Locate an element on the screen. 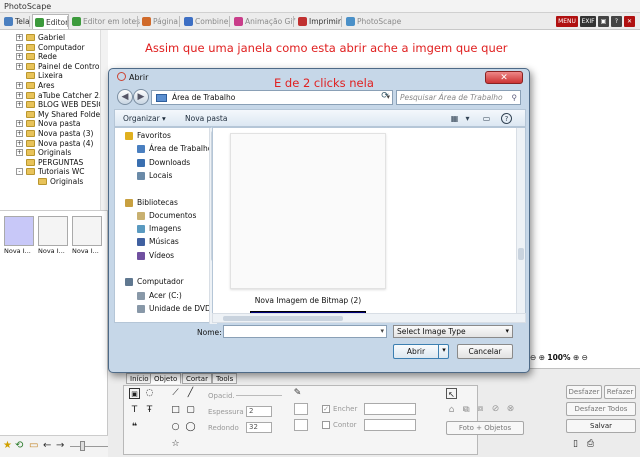  quote-icon: ❝ is located at coordinates (134, 427).